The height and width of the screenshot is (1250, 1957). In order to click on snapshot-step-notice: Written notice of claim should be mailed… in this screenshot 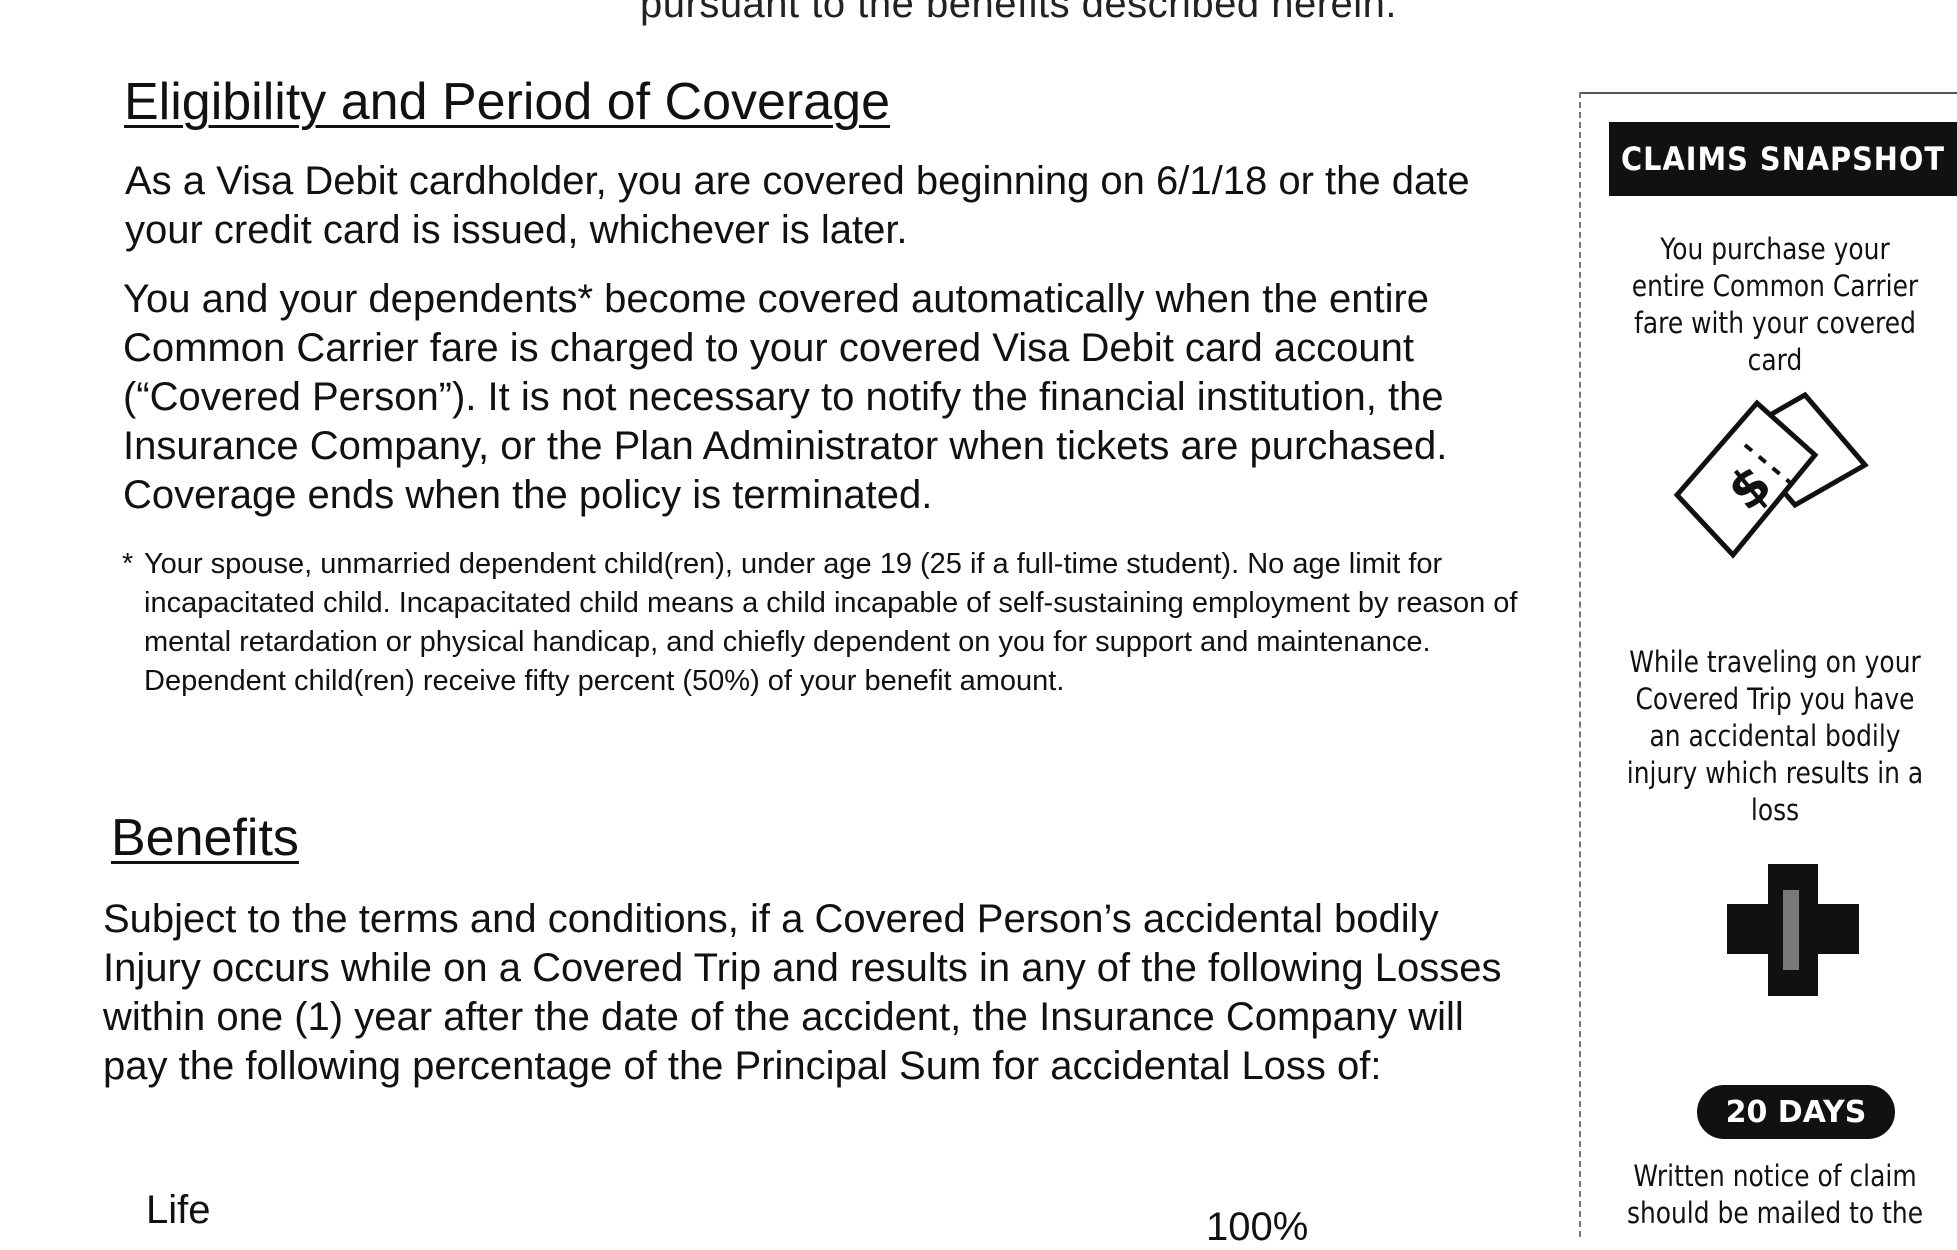, I will do `click(1775, 1194)`.